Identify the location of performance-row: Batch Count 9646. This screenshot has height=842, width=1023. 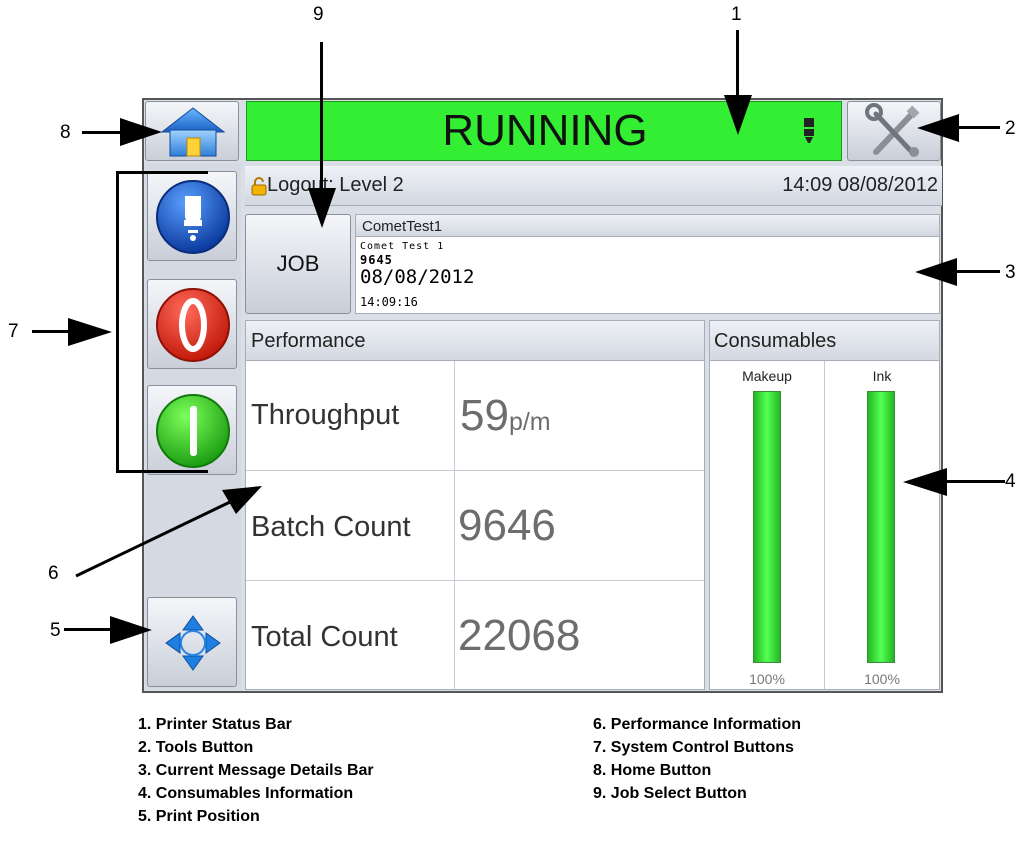
(475, 526).